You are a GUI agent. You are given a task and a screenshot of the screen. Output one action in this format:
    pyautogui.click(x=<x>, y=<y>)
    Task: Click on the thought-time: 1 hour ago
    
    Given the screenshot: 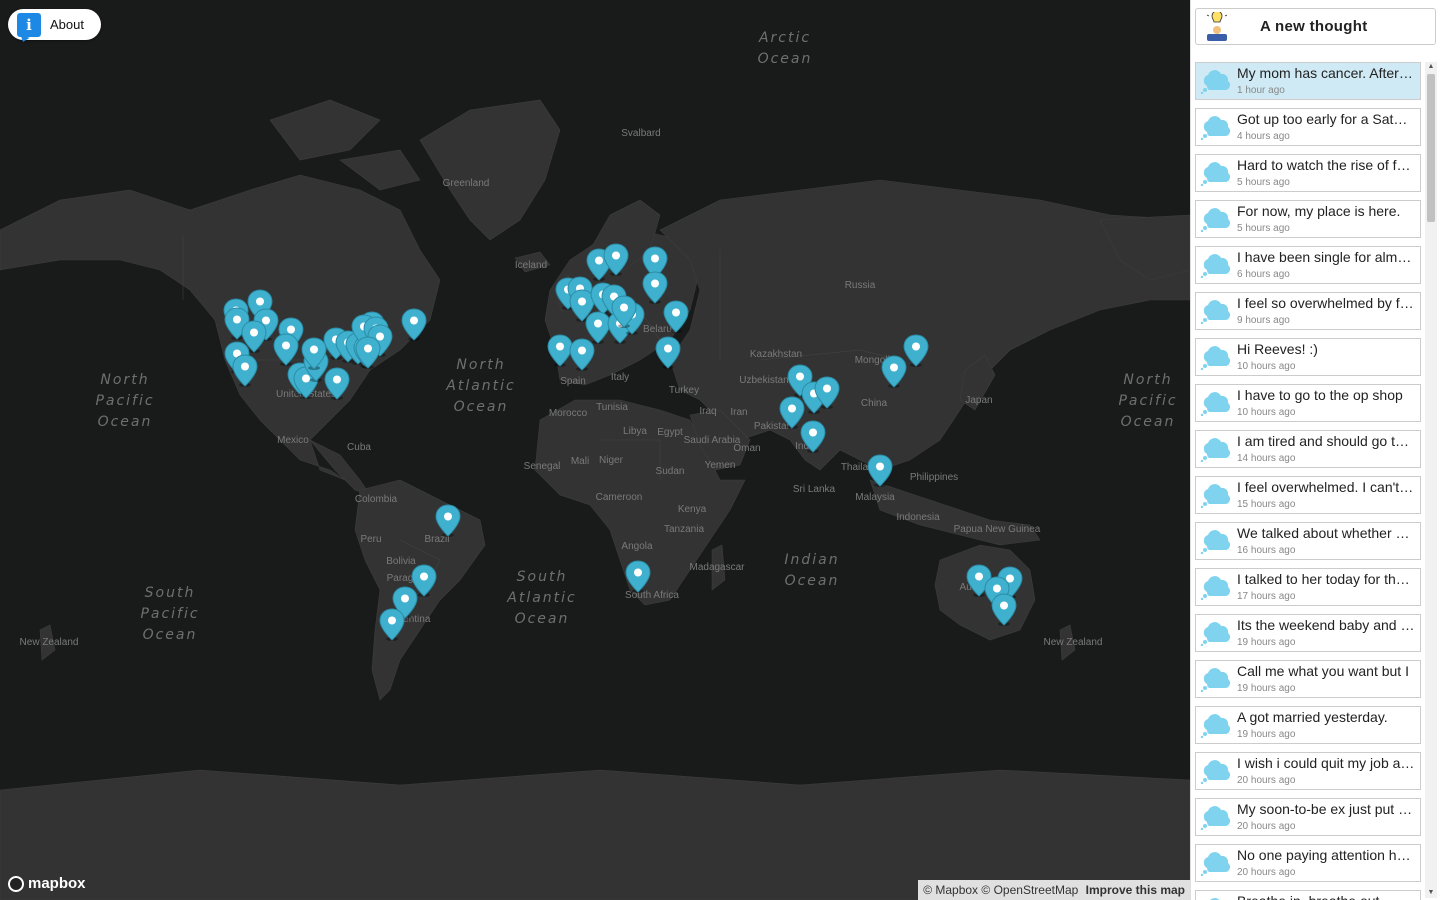 What is the action you would take?
    pyautogui.click(x=1261, y=90)
    